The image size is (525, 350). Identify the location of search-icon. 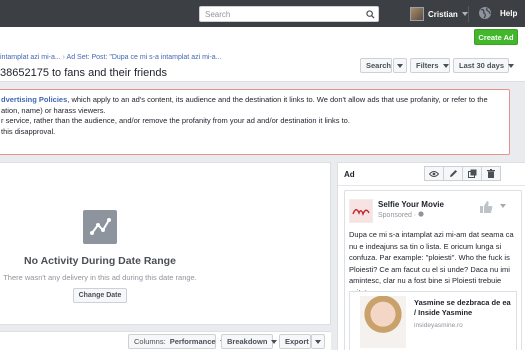
(370, 14).